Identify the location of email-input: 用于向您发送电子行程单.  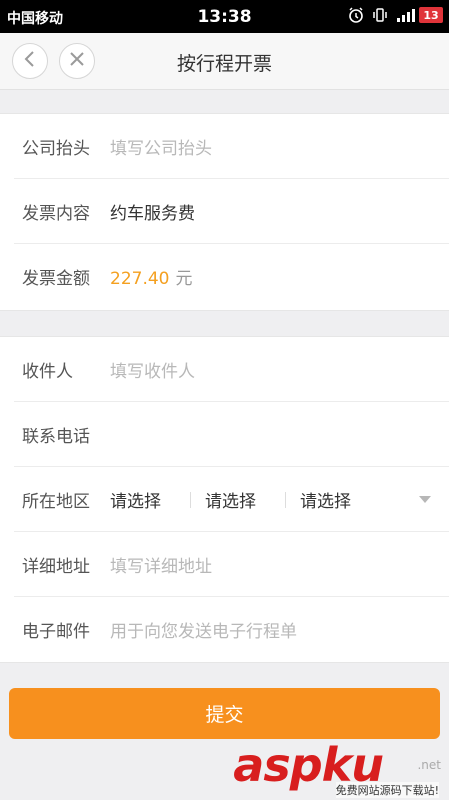
(203, 629).